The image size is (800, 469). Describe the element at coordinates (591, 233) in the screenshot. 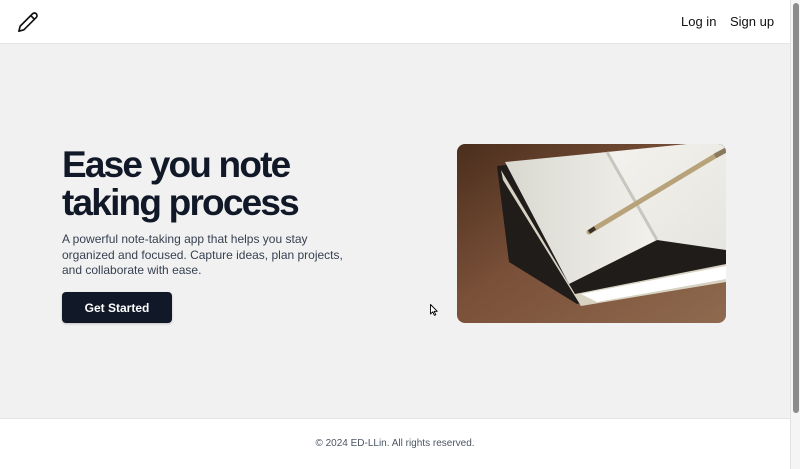

I see `hero-notebook-image` at that location.